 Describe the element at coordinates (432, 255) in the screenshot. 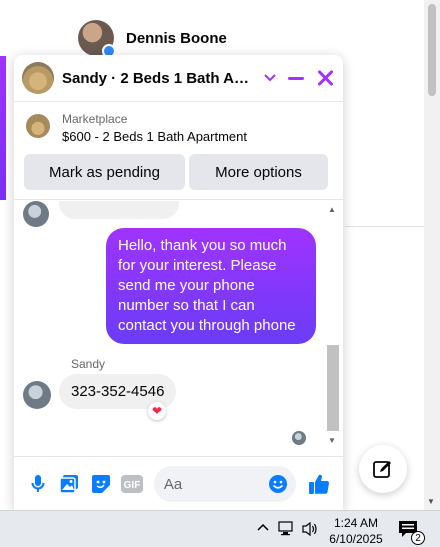

I see `window-scrollbar: ▼` at that location.